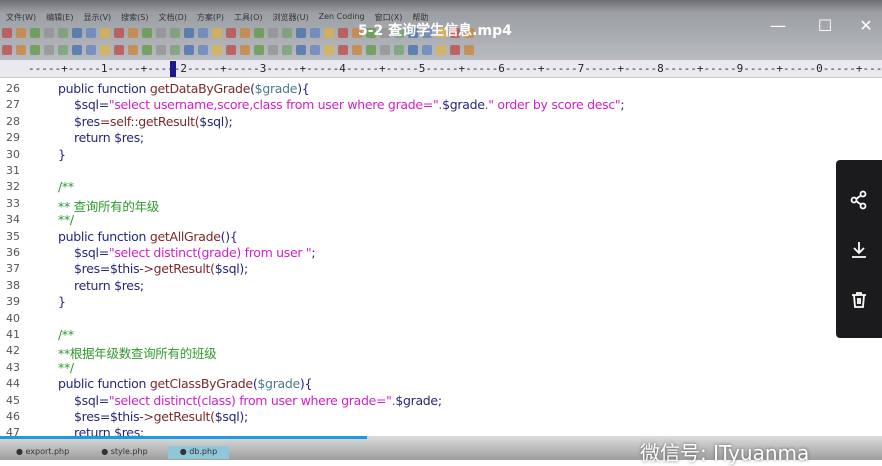 The width and height of the screenshot is (882, 466). I want to click on line-number: 26, so click(13, 88).